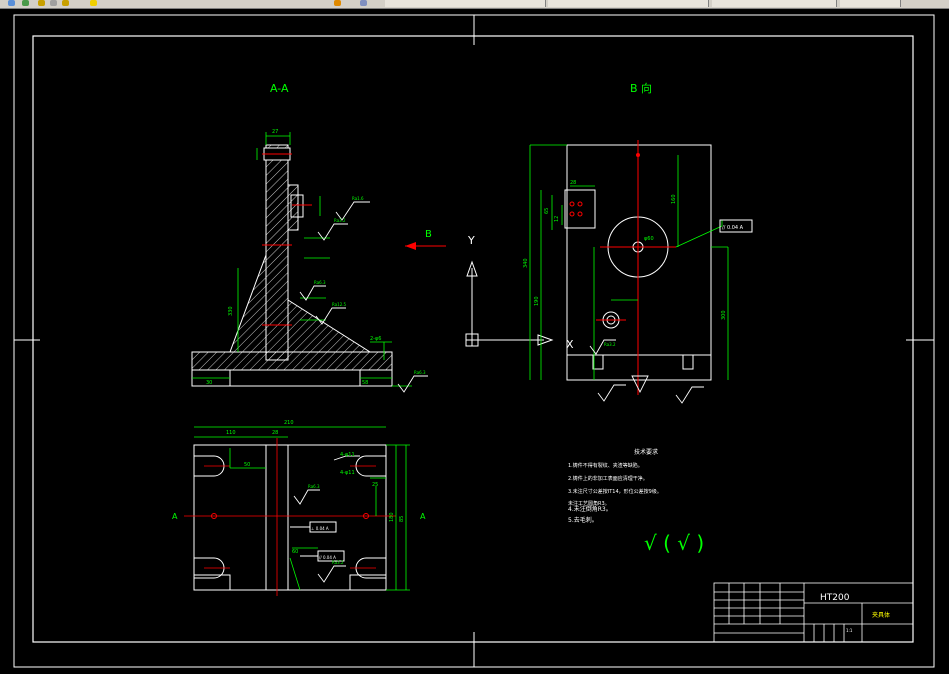 The width and height of the screenshot is (949, 674). Describe the element at coordinates (849, 630) in the screenshot. I see `title-scale: 1:1` at that location.